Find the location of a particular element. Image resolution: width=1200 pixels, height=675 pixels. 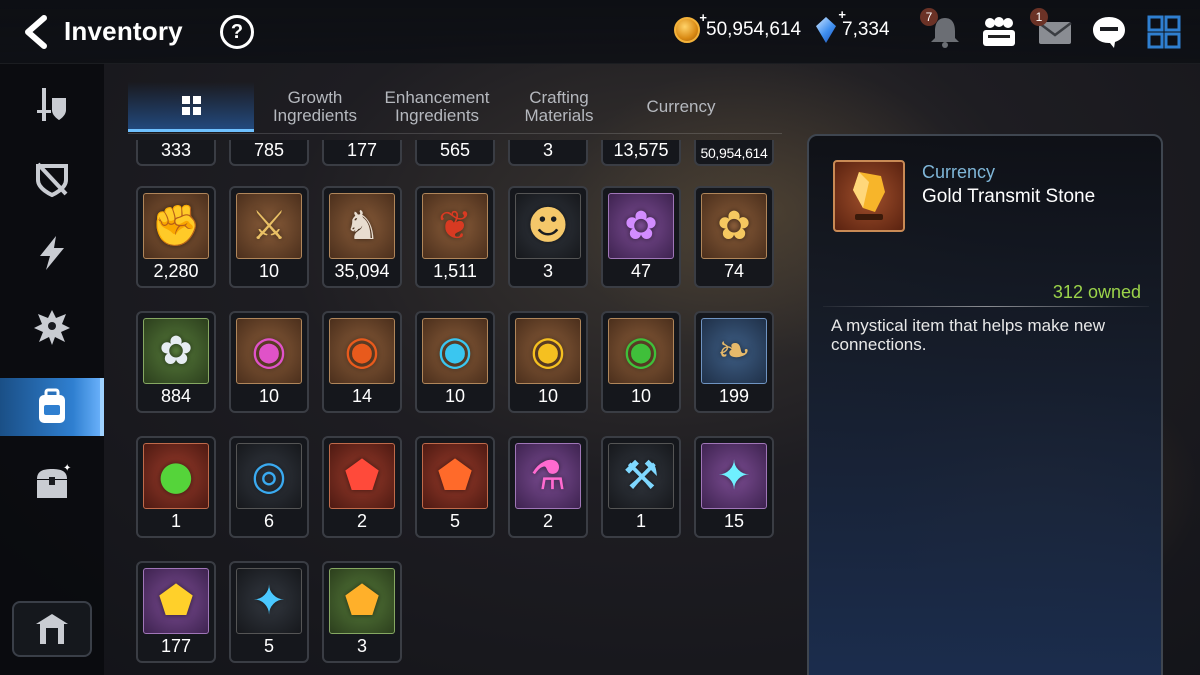

grid-menu-icon is located at coordinates (1164, 32).